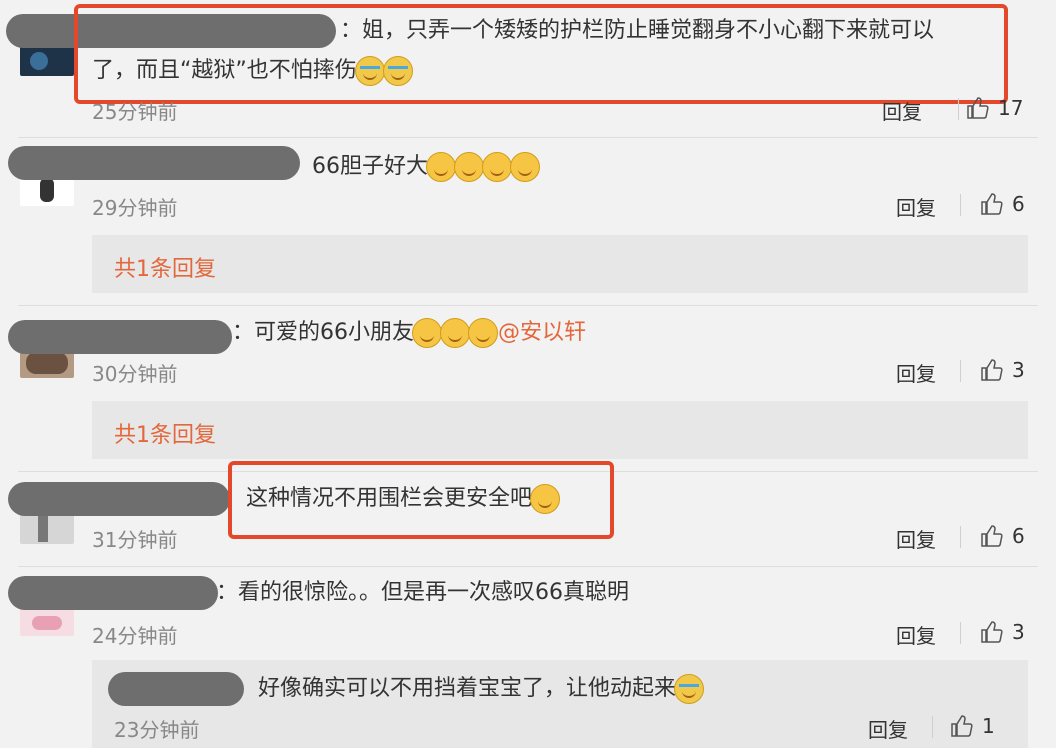  What do you see at coordinates (994, 108) in the screenshot?
I see `like-button: 17` at bounding box center [994, 108].